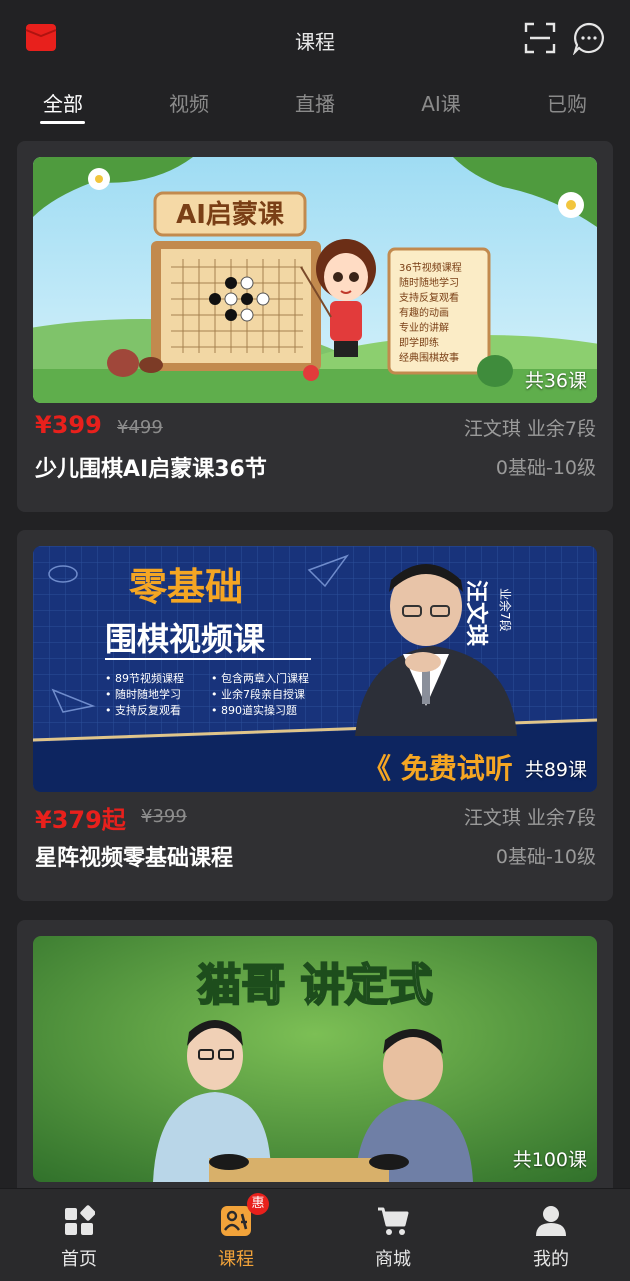 This screenshot has height=1281, width=630. I want to click on top-bar: 课程, so click(315, 39).